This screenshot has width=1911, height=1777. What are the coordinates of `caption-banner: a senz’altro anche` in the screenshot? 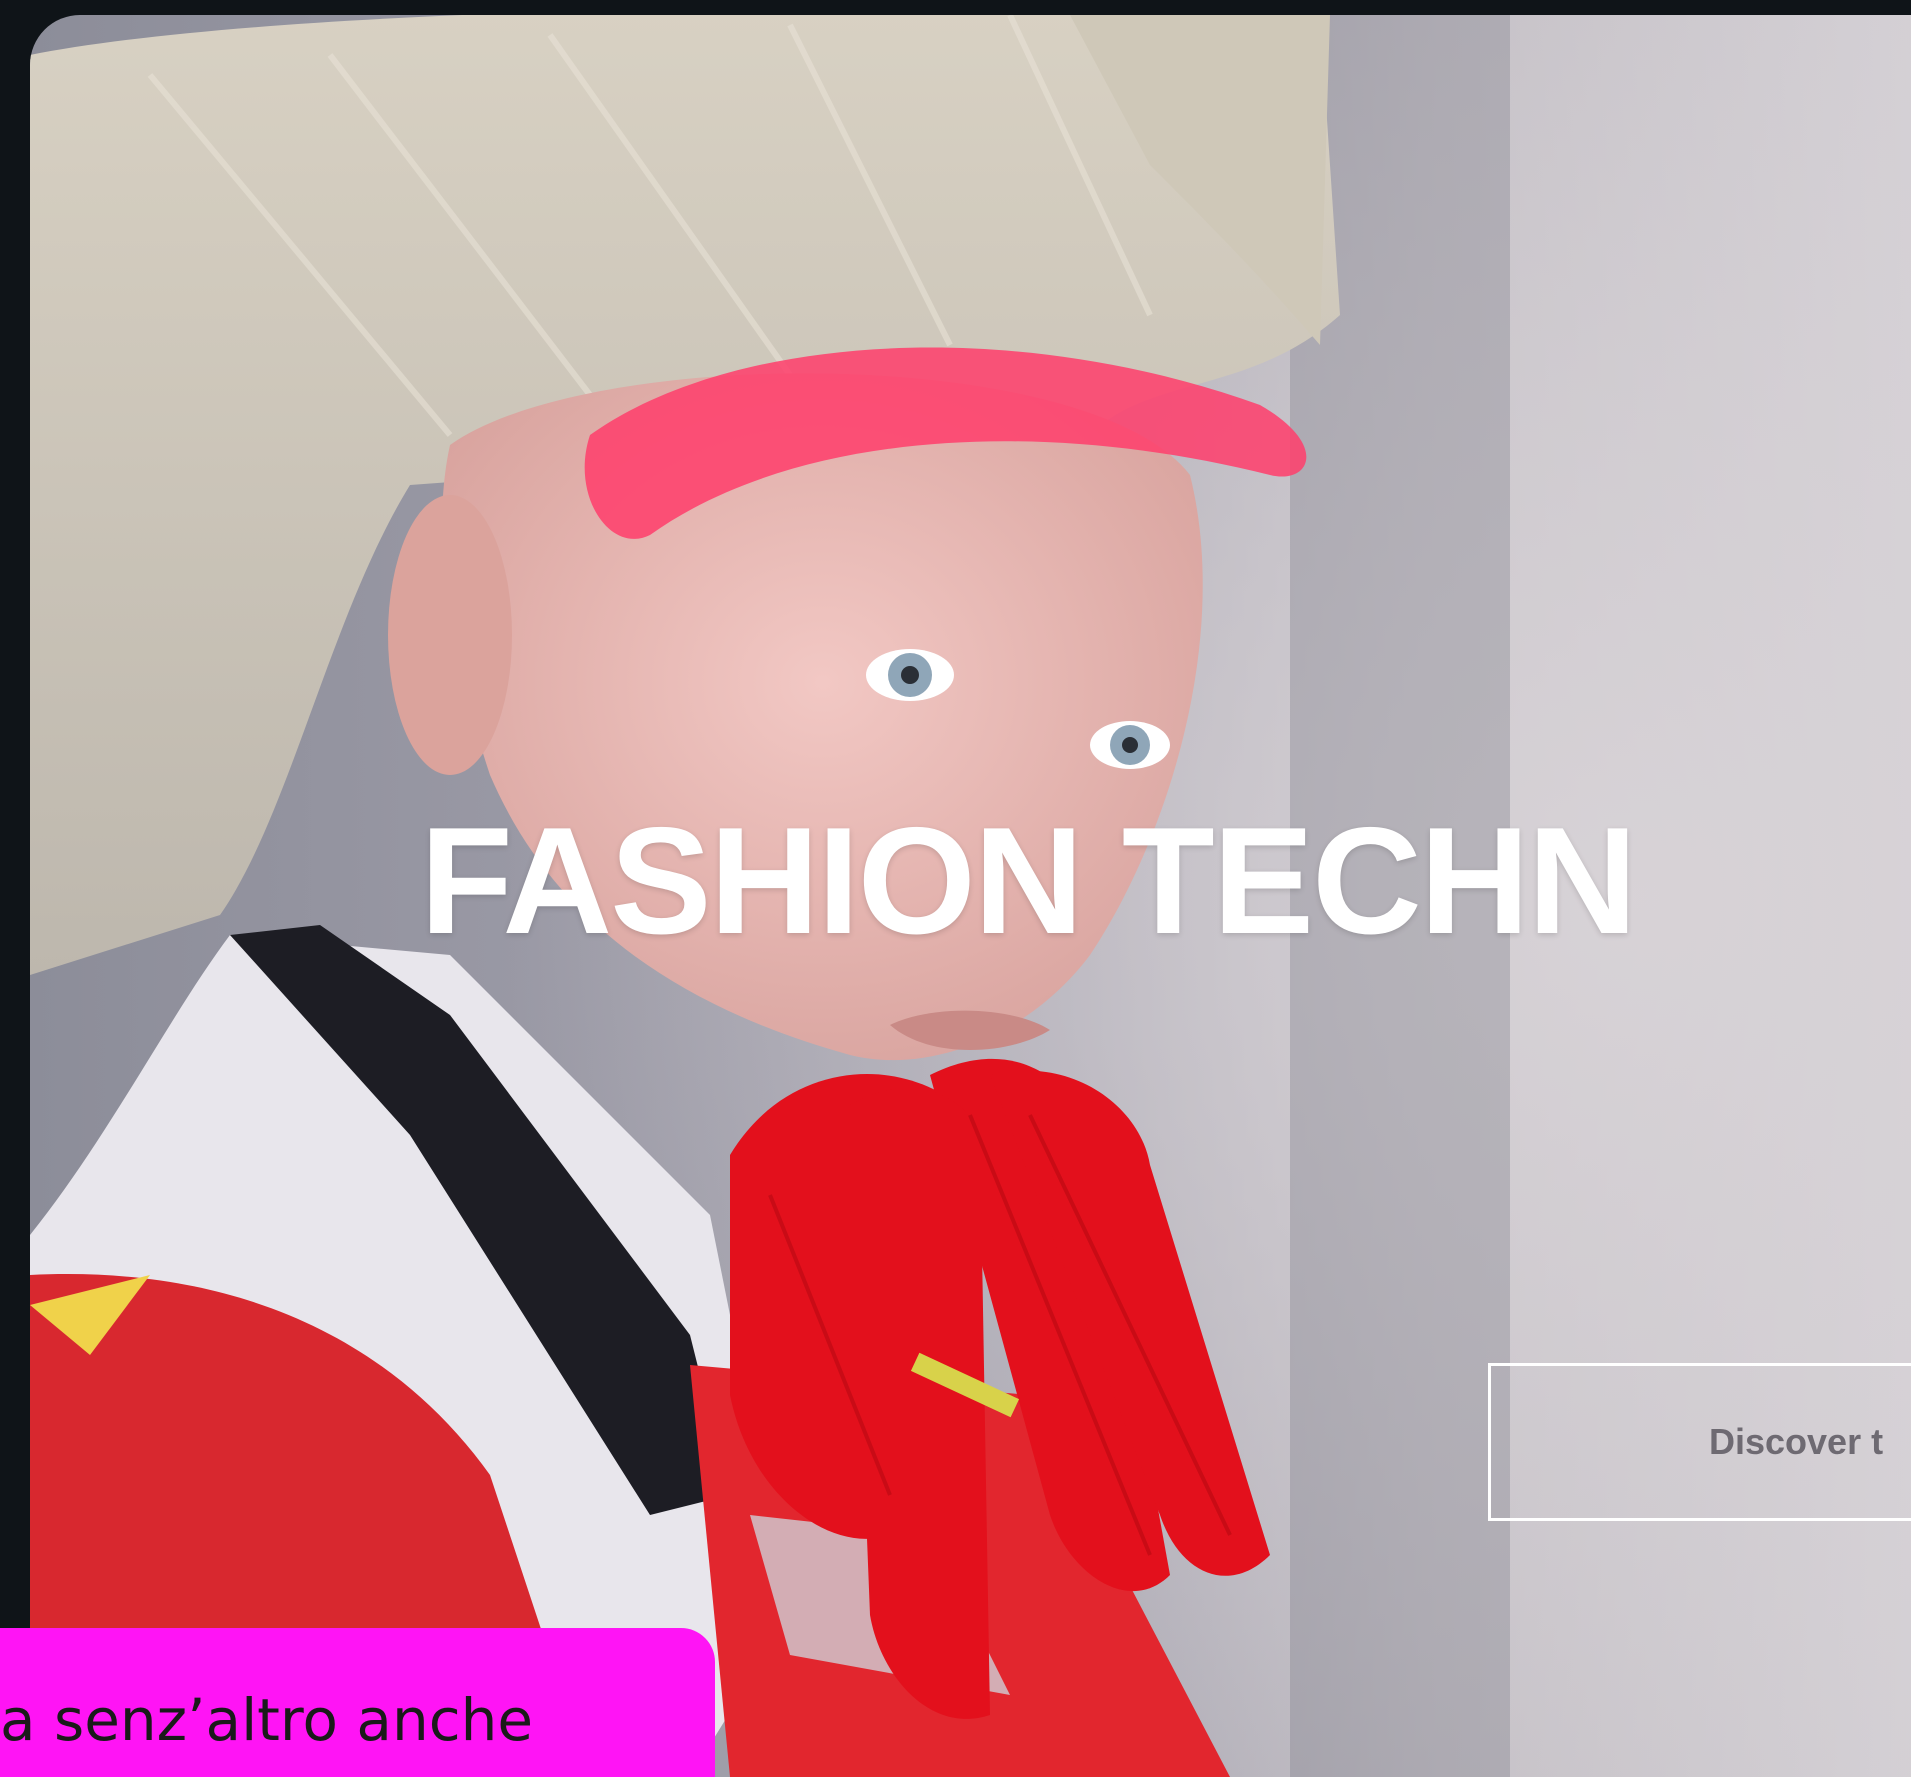 It's located at (357, 1702).